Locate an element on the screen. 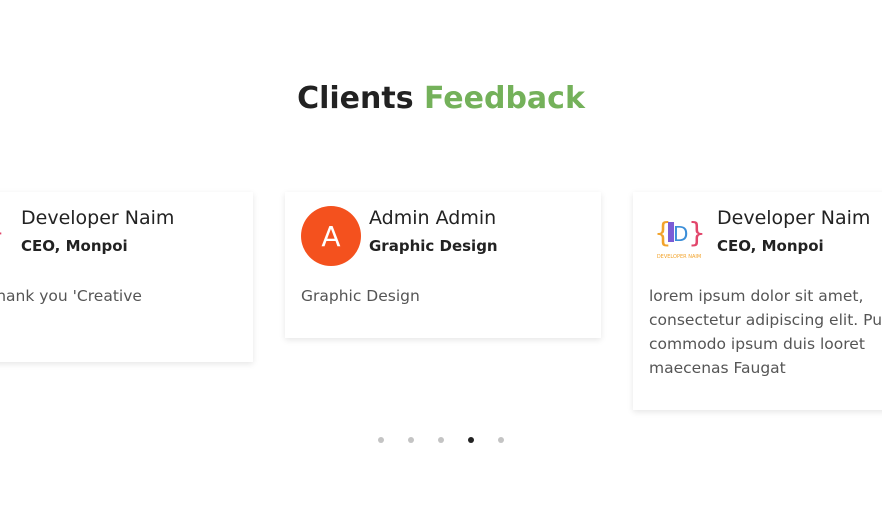  developer-logo-icon: { D } DEVELOPER NAIM is located at coordinates (679, 236).